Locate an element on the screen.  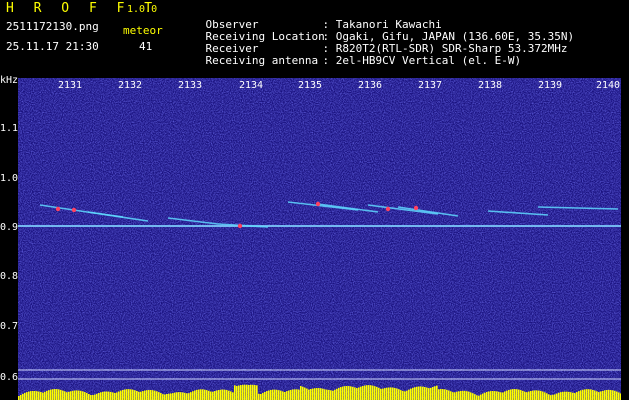
y-tick-label: 1.0 is located at coordinates (9, 178).